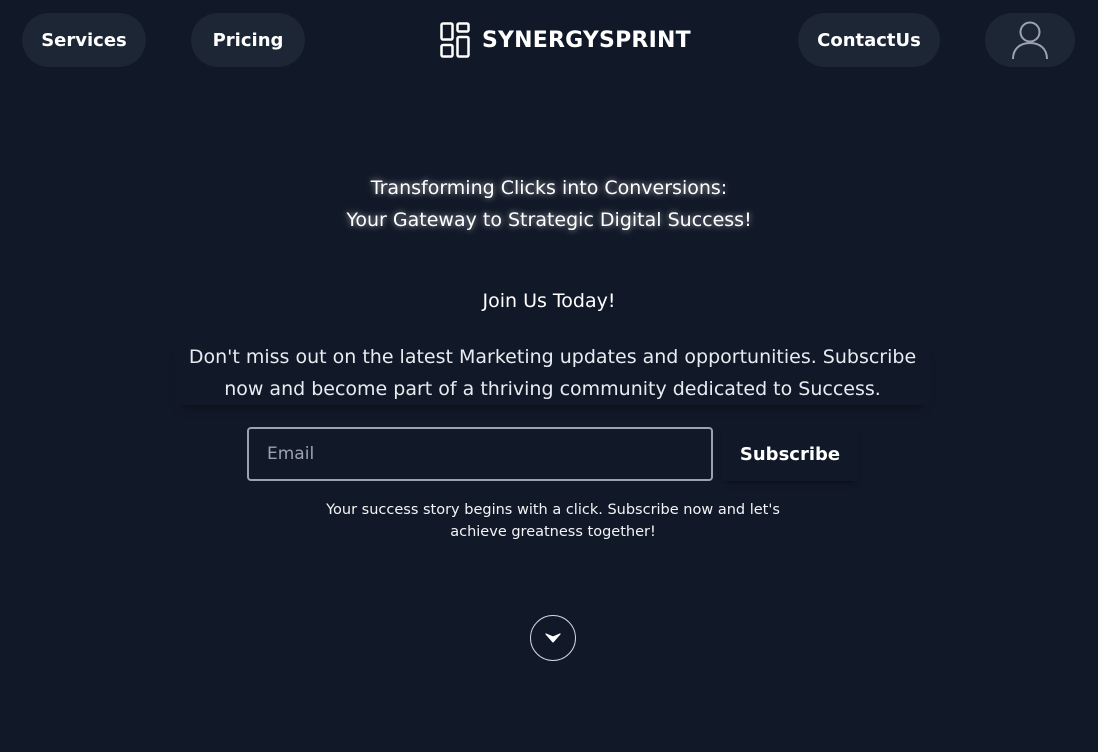 This screenshot has width=1098, height=752. What do you see at coordinates (790, 454) in the screenshot?
I see `subscribe-button: Subscribe` at bounding box center [790, 454].